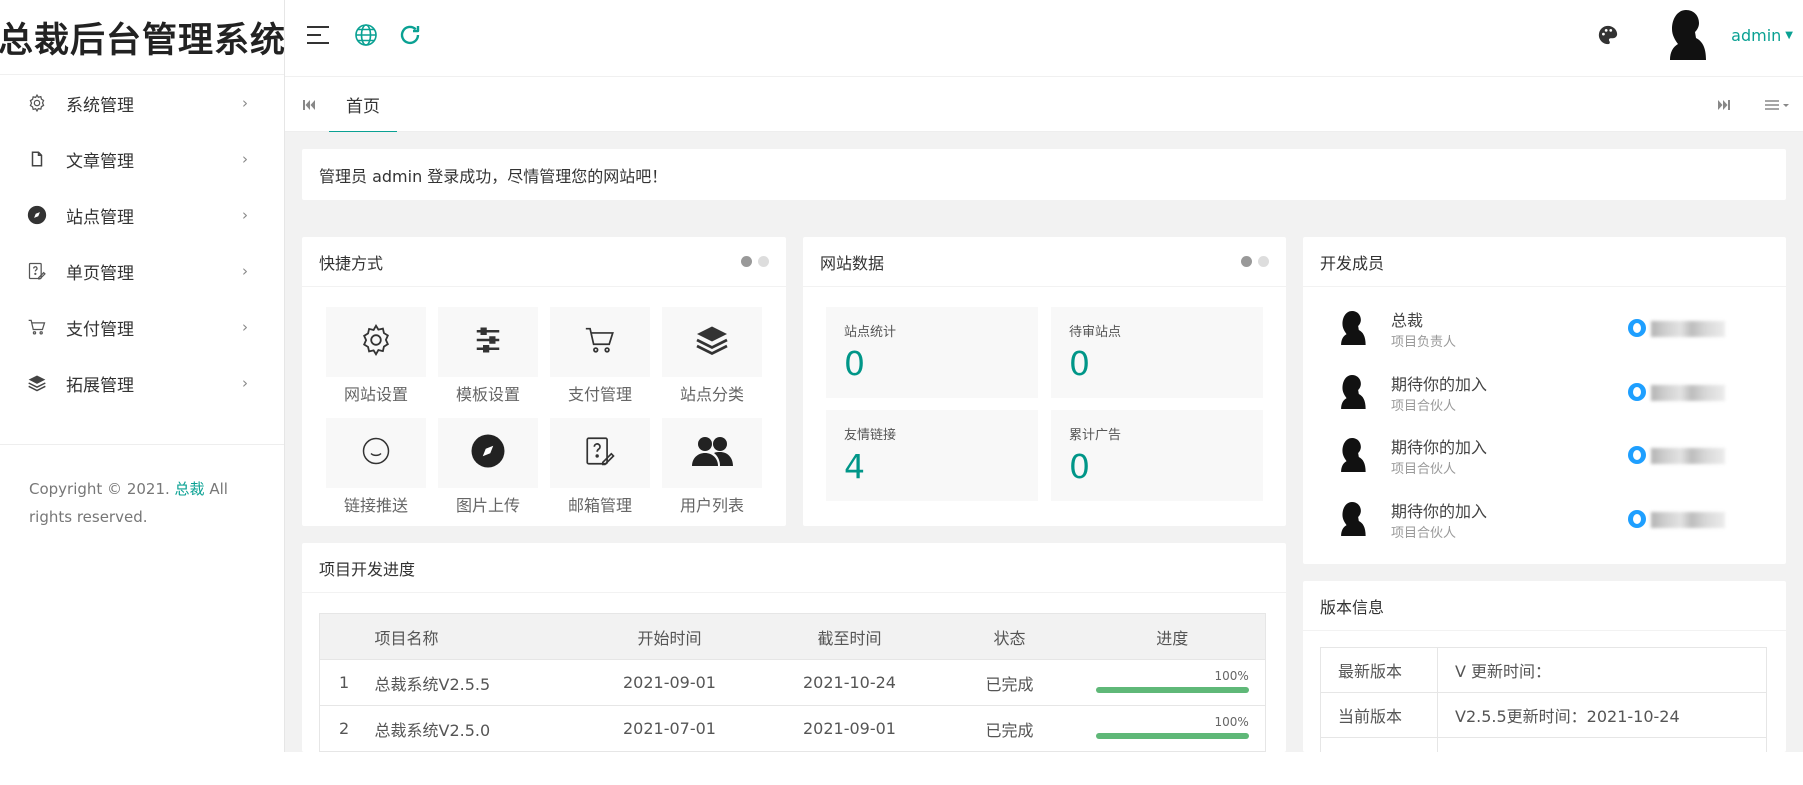 The width and height of the screenshot is (1803, 785). What do you see at coordinates (1686, 35) in the screenshot?
I see `avatar` at bounding box center [1686, 35].